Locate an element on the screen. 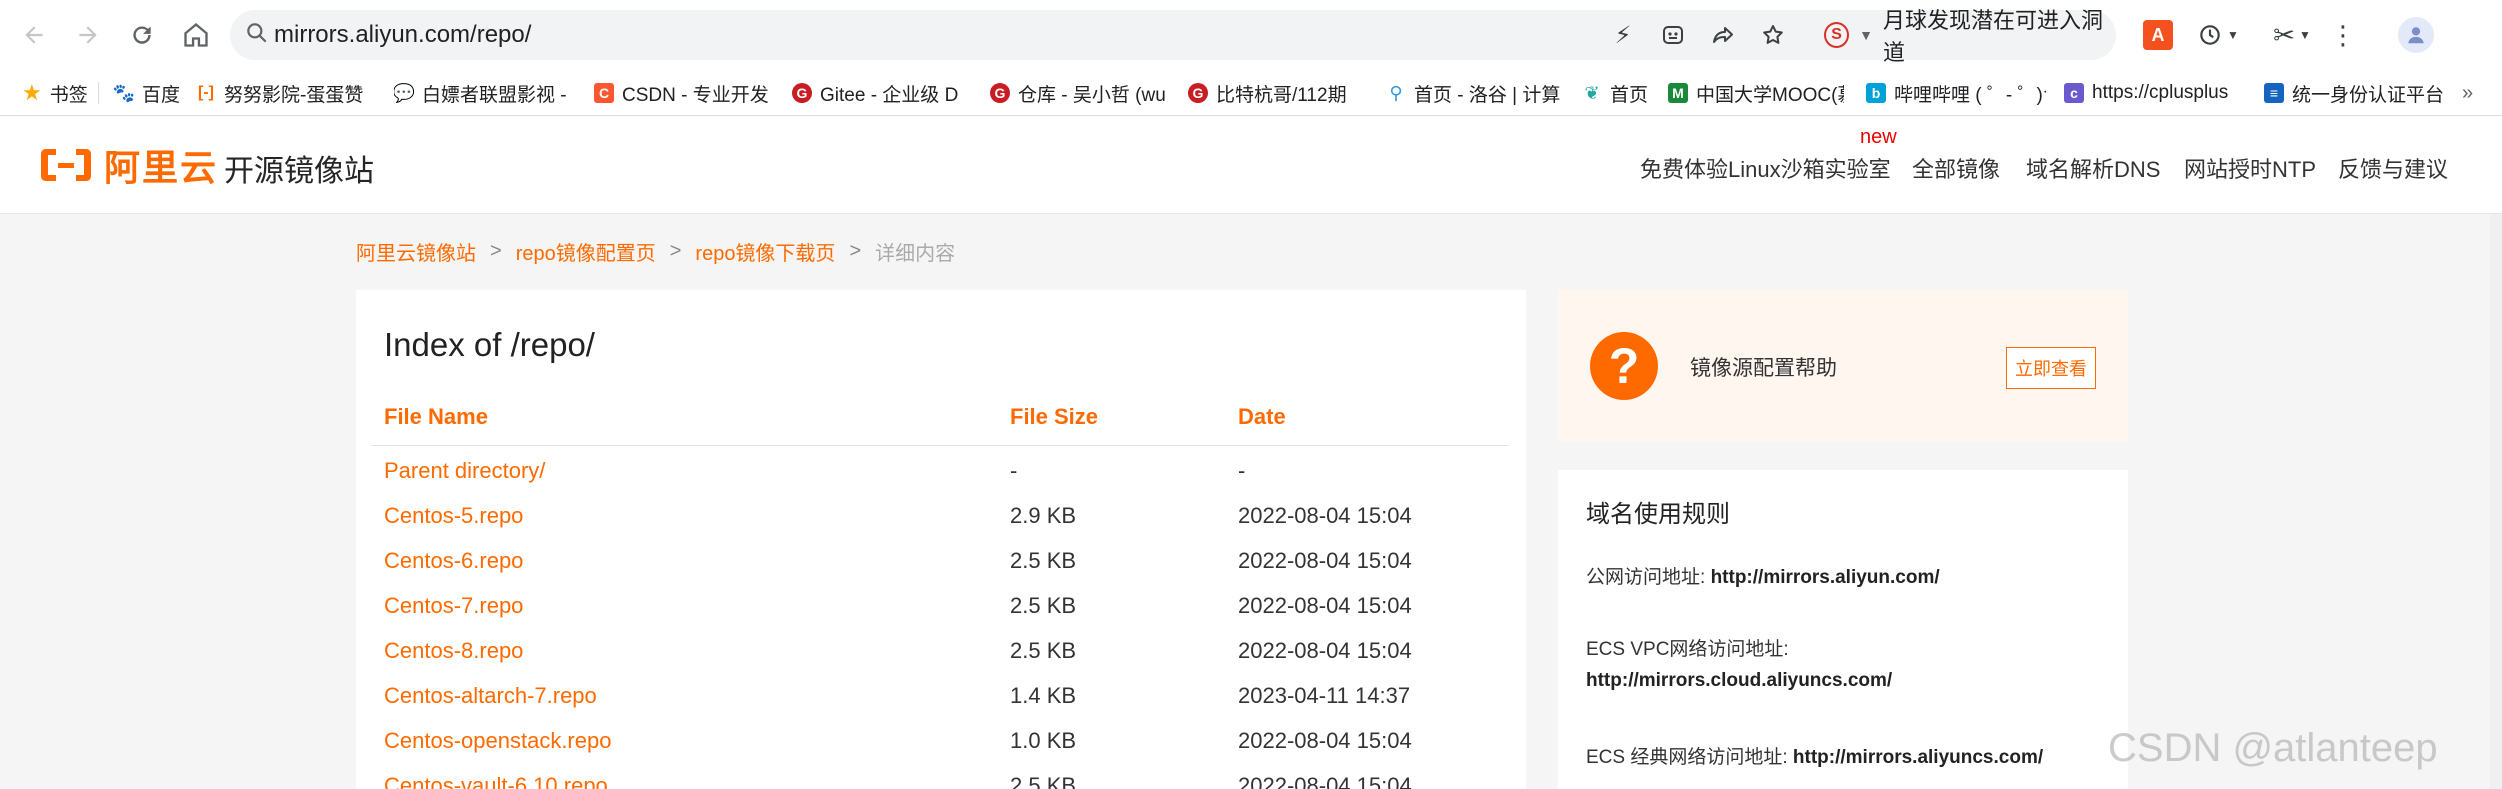  menu-dots-icon: ⋮ is located at coordinates (2343, 35).